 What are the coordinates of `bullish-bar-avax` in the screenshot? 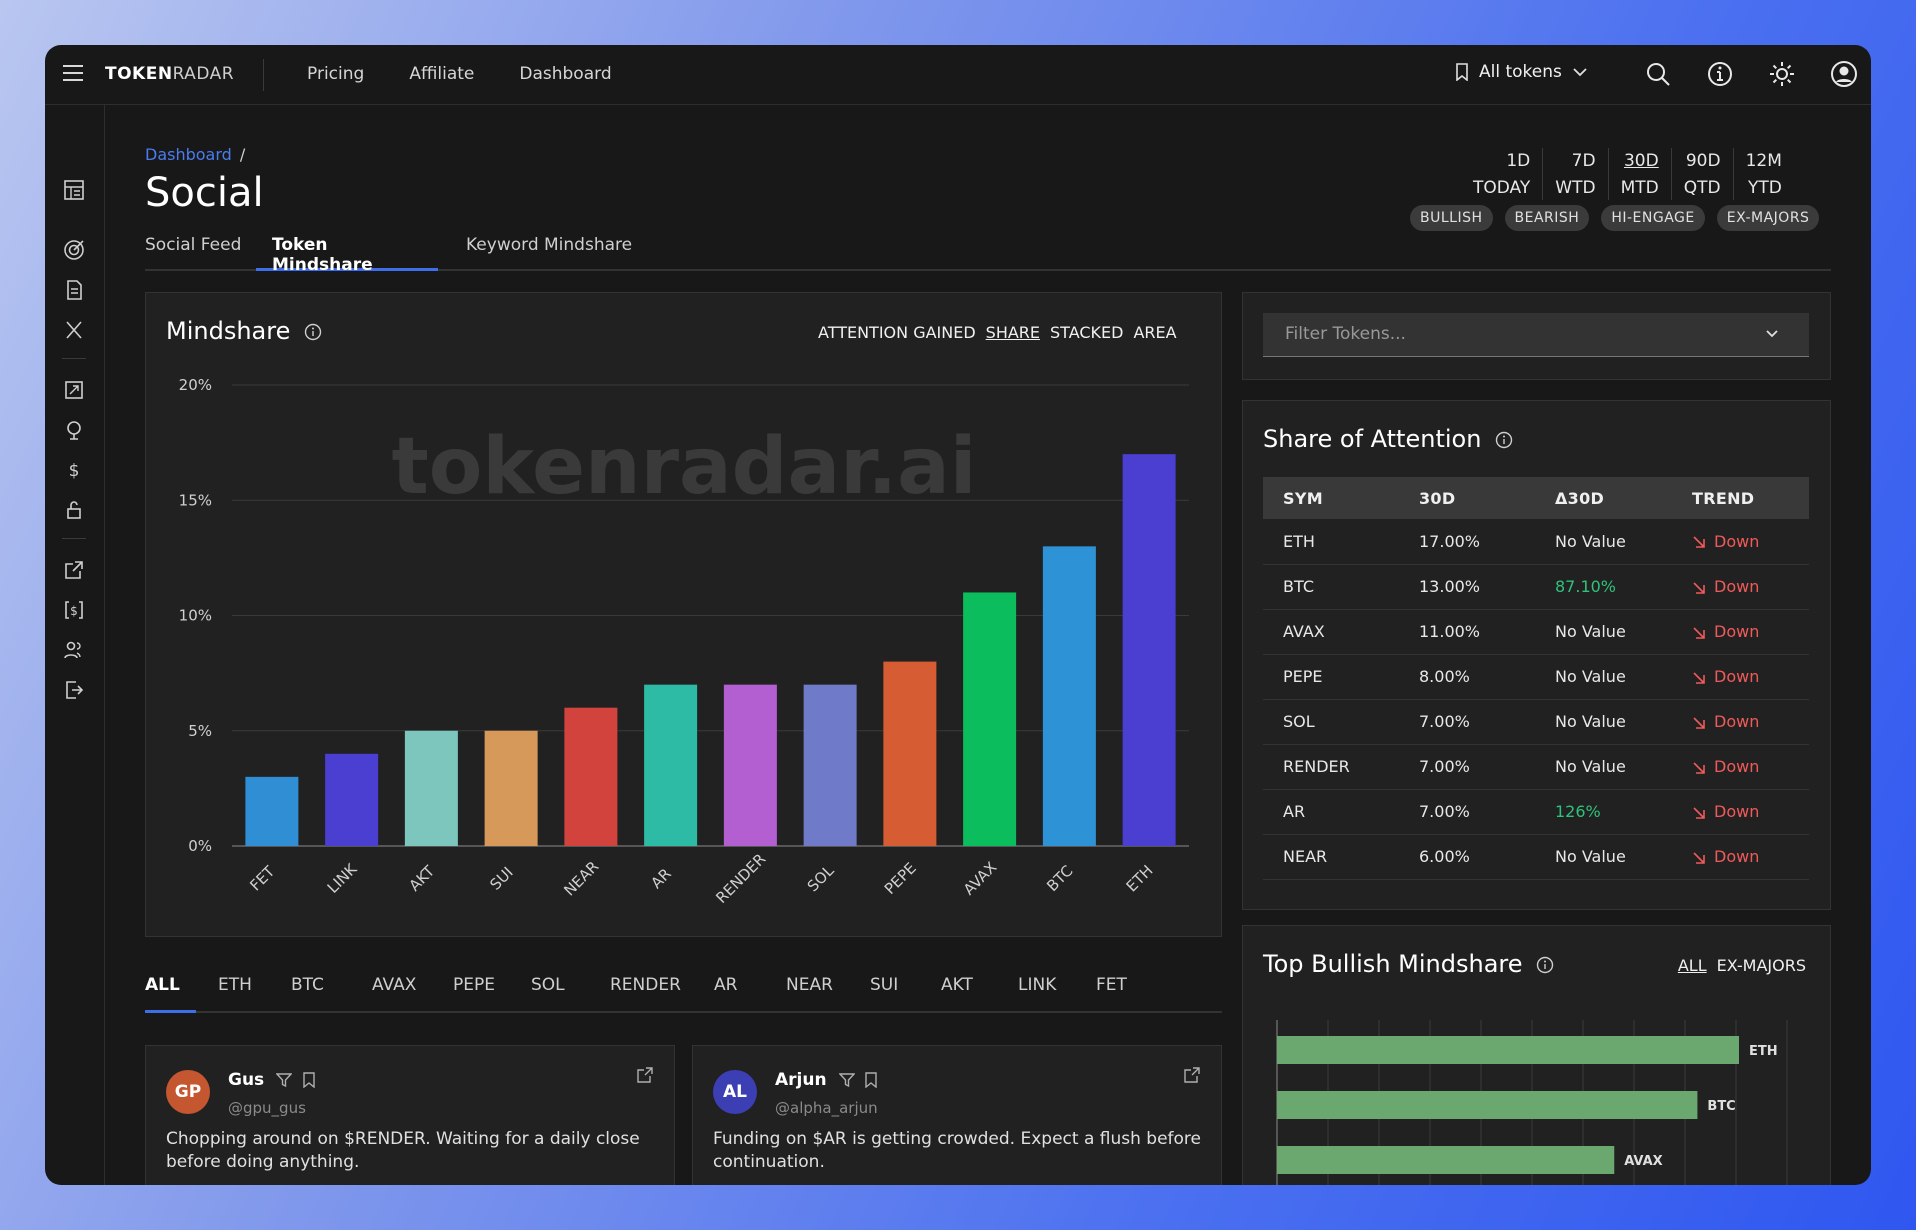 It's located at (1446, 1160).